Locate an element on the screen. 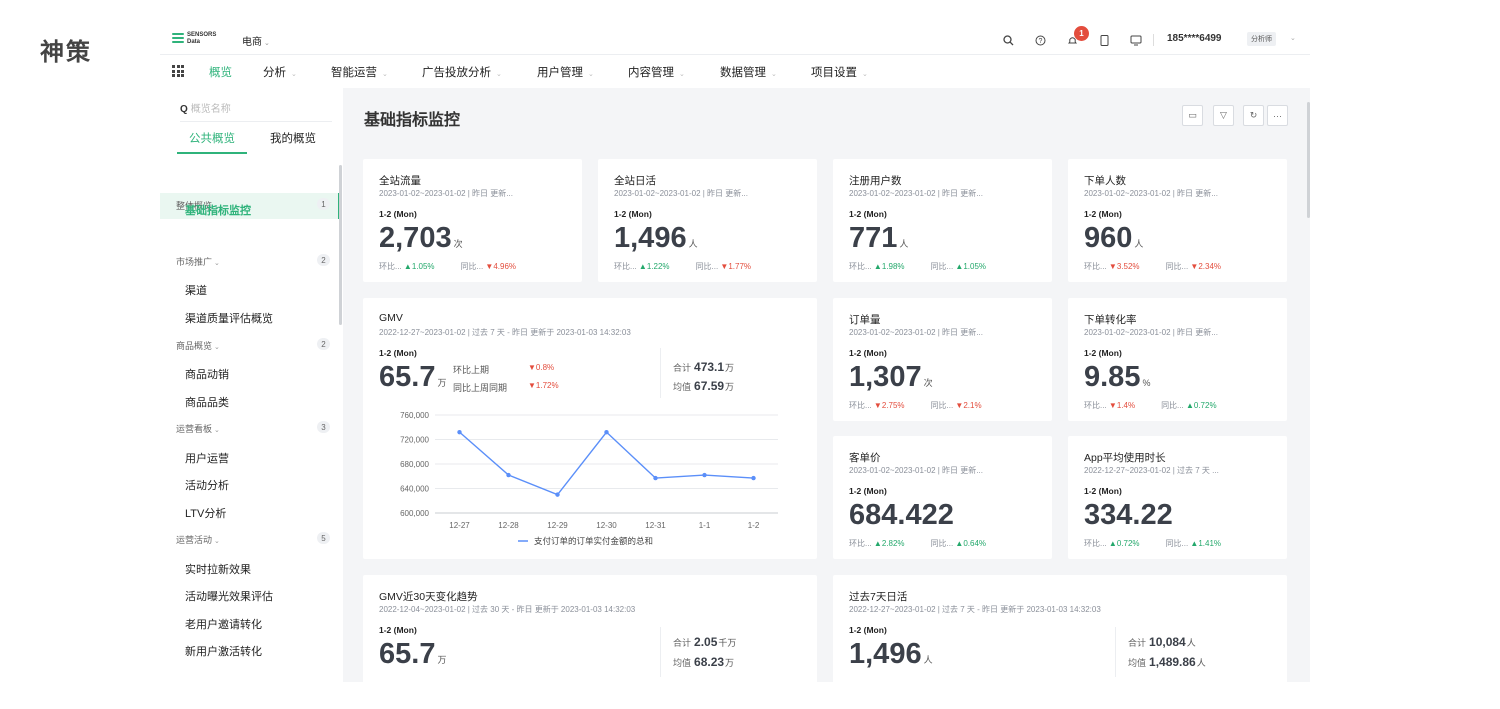 This screenshot has height=709, width=1500. group-marketing: 市场推广 ⌄ is located at coordinates (198, 261).